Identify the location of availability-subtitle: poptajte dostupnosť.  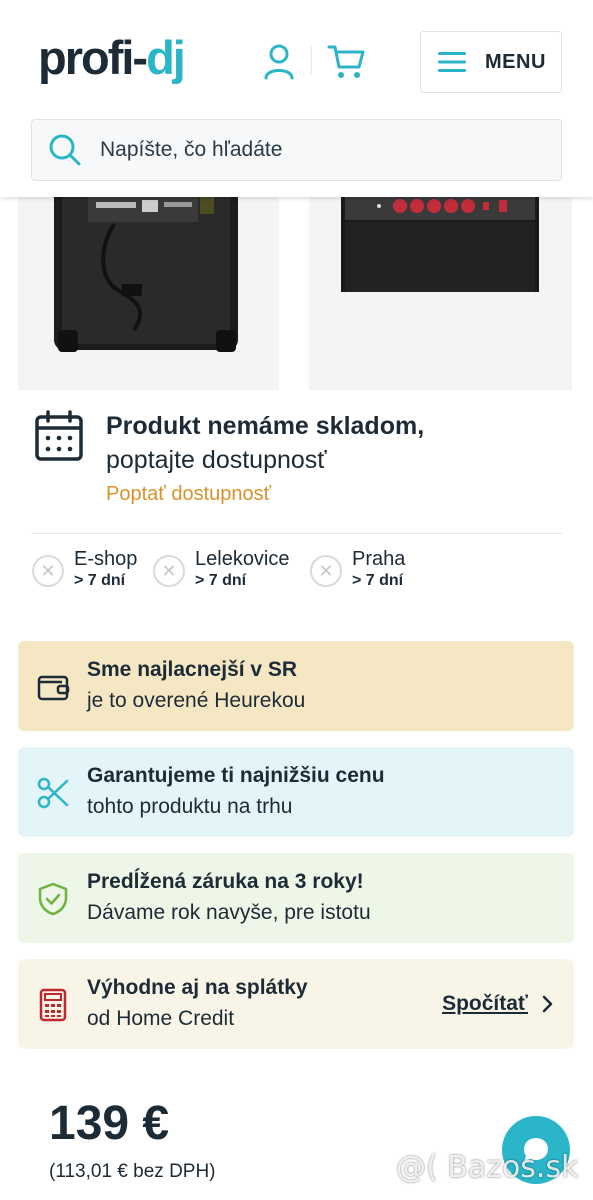
(216, 460).